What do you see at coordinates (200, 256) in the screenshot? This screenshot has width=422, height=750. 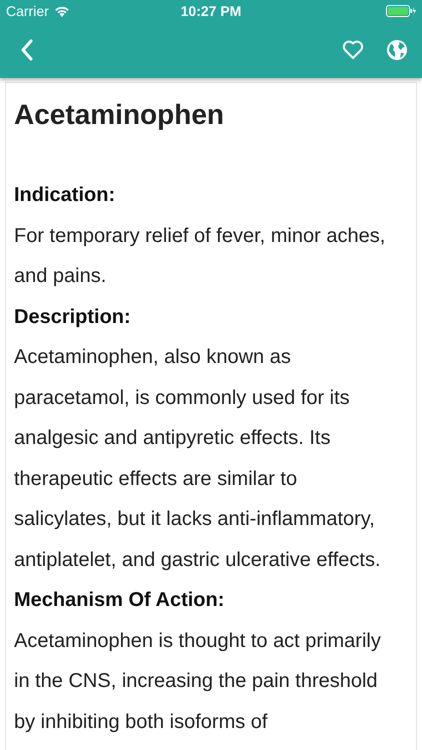 I see `section-text: For temporary relief of fever, minor aches, and pains.` at bounding box center [200, 256].